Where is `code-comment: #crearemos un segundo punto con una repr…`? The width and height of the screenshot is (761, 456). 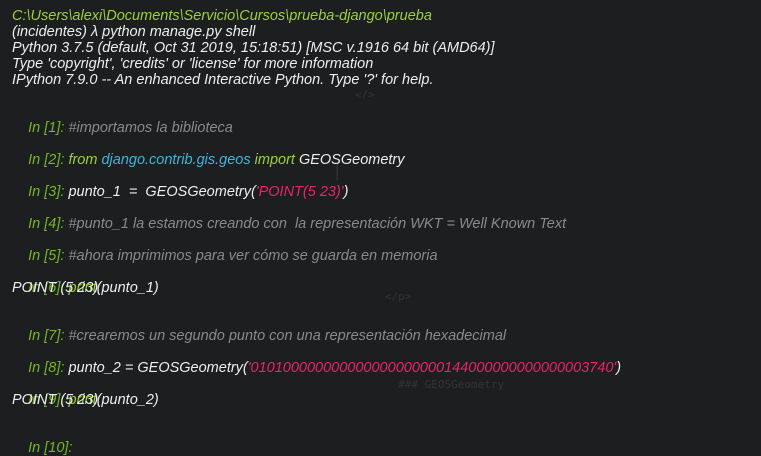
code-comment: #crearemos un segundo punto con una repr… is located at coordinates (287, 336).